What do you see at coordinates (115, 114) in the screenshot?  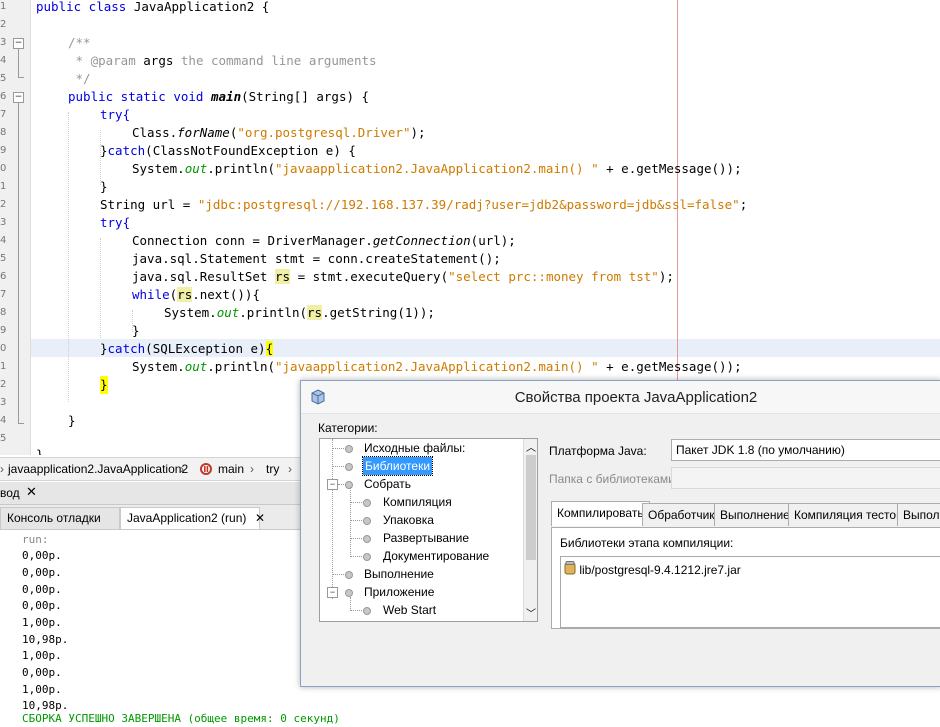 I see `code-line: try{` at bounding box center [115, 114].